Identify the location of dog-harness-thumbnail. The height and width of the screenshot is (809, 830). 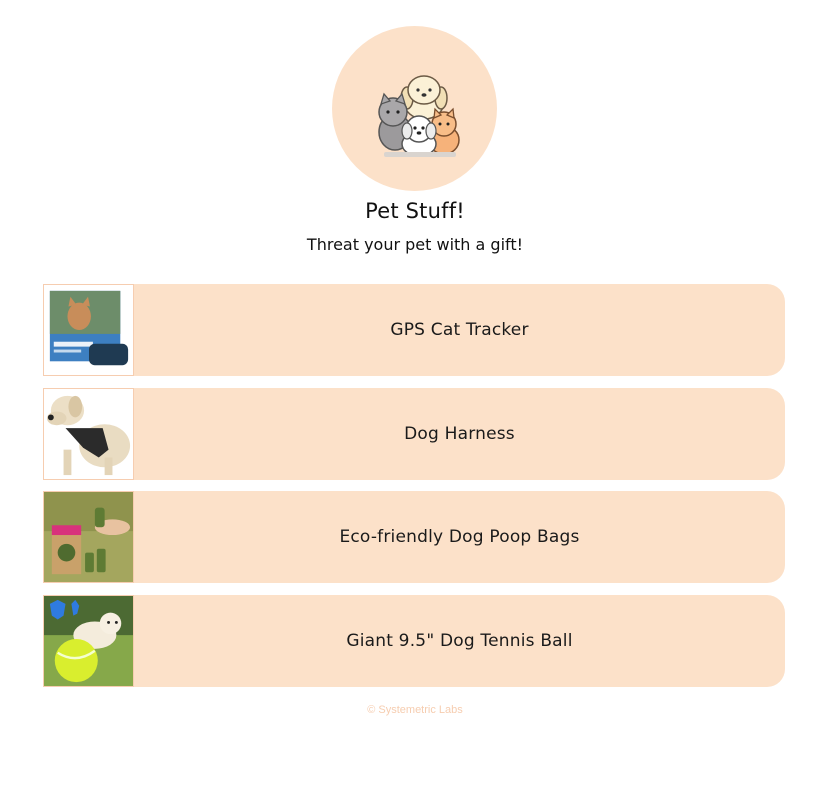
(88, 433).